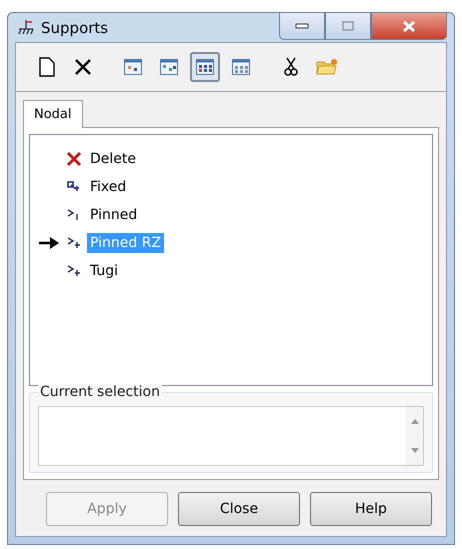 The height and width of the screenshot is (549, 462). I want to click on dialog-button: Close, so click(239, 509).